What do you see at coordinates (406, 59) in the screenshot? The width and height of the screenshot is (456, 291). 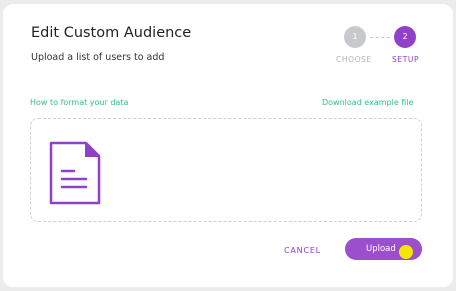 I see `step-2-label: SETUP` at bounding box center [406, 59].